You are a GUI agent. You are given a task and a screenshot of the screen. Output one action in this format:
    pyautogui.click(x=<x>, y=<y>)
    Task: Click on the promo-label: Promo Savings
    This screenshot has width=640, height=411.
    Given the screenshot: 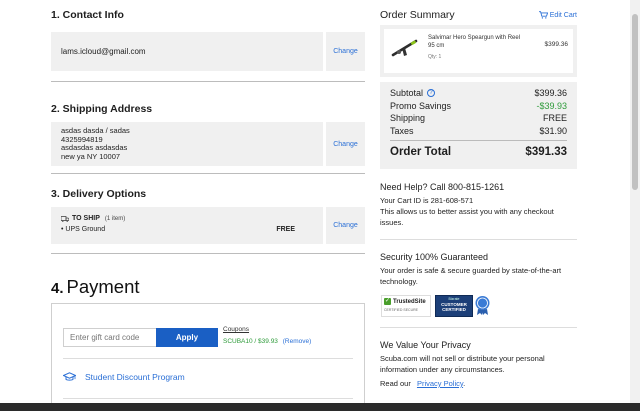 What is the action you would take?
    pyautogui.click(x=421, y=105)
    